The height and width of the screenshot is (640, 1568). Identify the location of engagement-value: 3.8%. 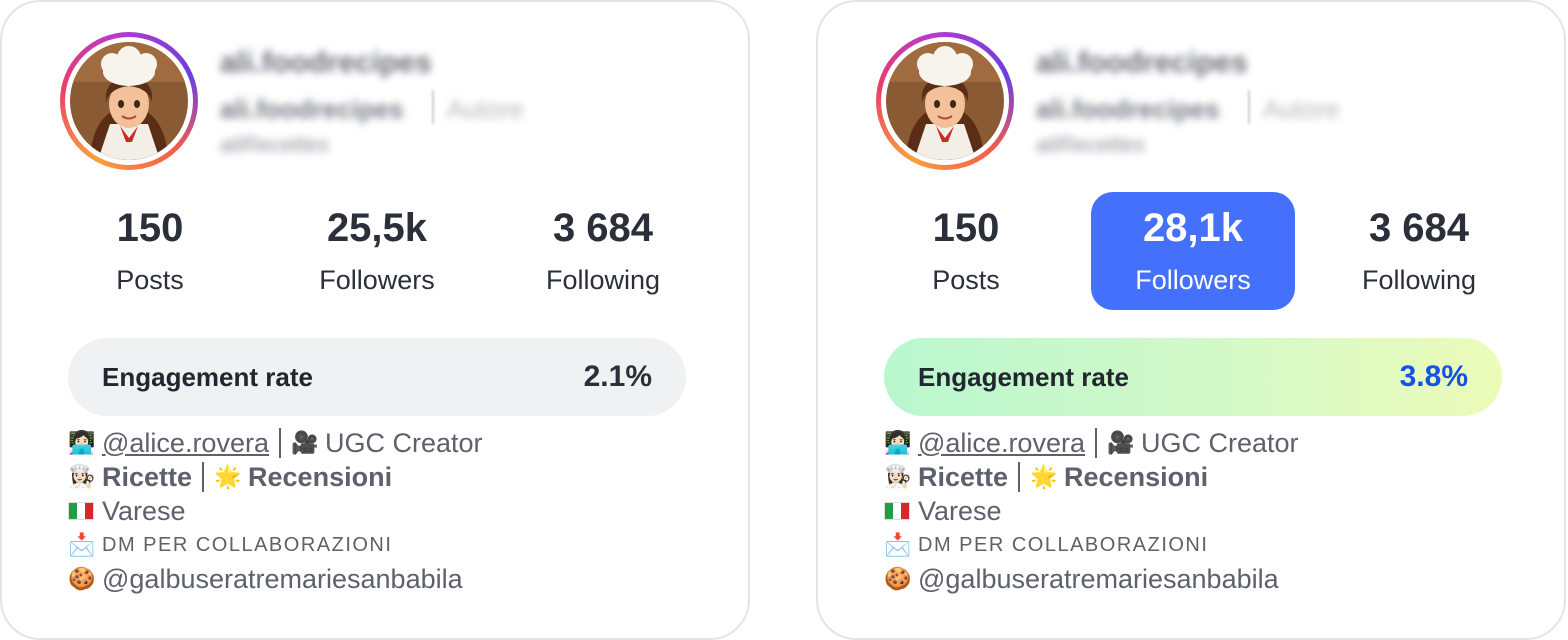
(1433, 376).